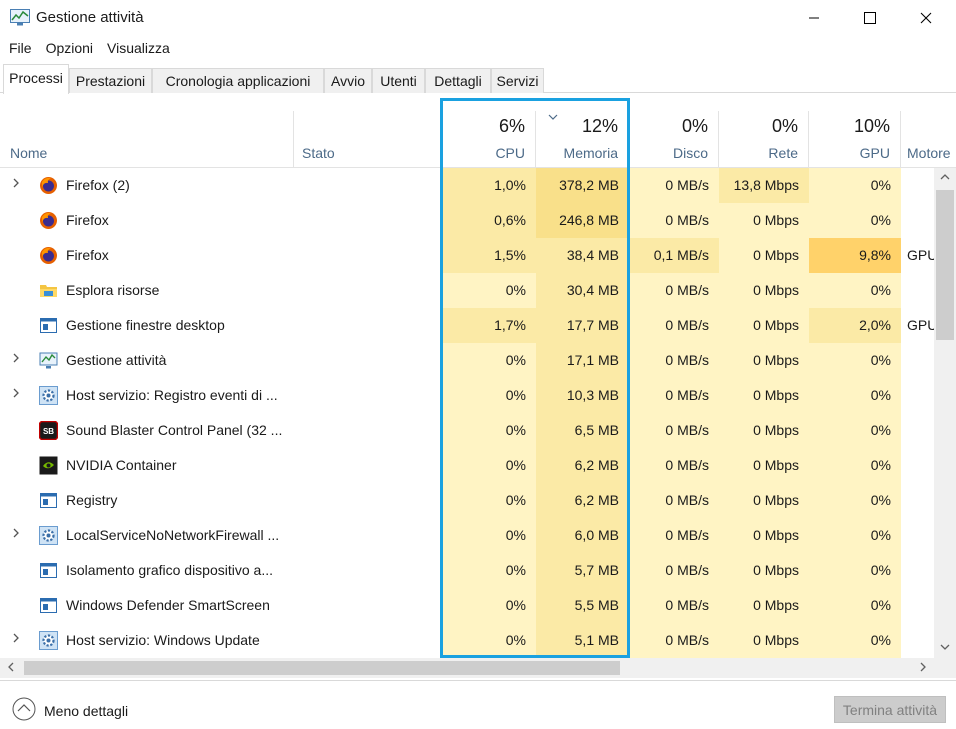  Describe the element at coordinates (582, 430) in the screenshot. I see `memory-value: 6,5 MB` at that location.